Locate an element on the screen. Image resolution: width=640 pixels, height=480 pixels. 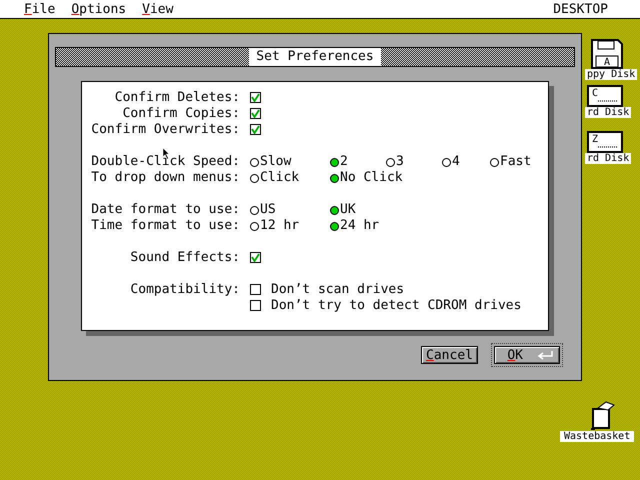
menu-item: Options is located at coordinates (98, 9).